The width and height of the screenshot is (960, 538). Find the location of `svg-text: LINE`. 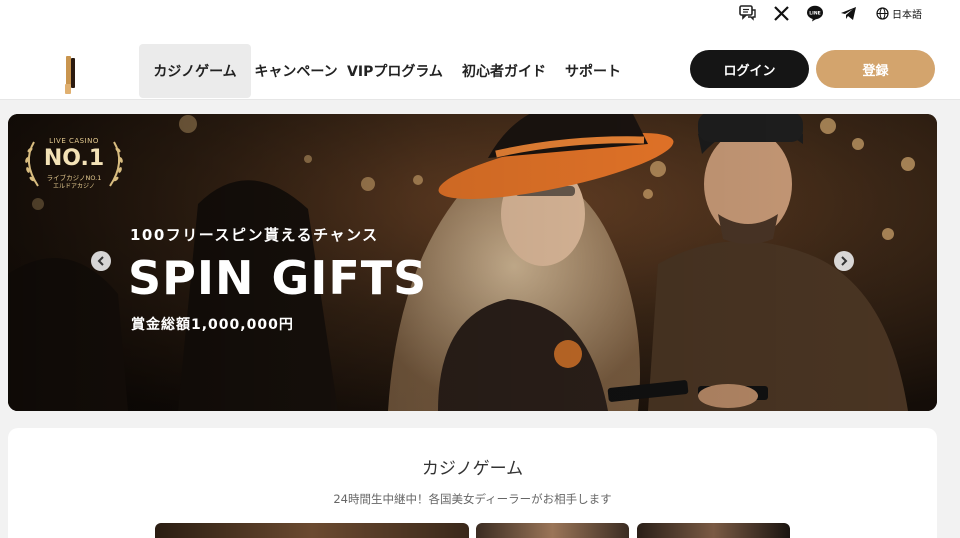

svg-text: LINE is located at coordinates (814, 13).